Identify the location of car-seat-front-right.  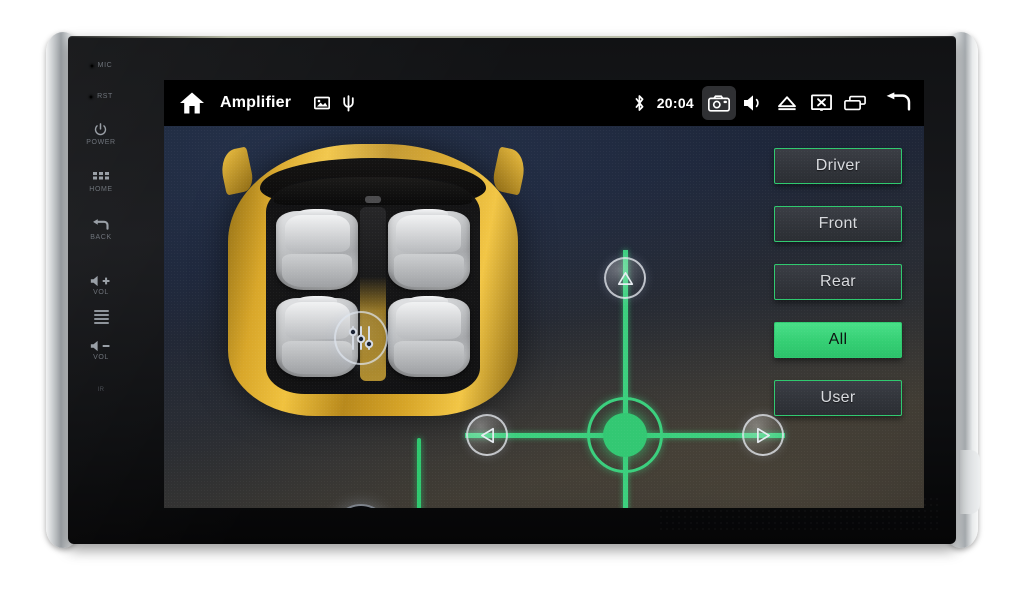
(429, 249).